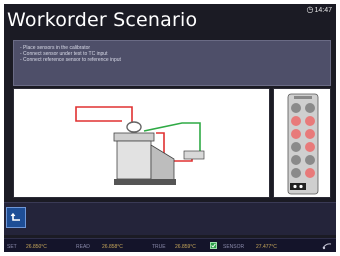 This screenshot has width=340, height=256. Describe the element at coordinates (323, 10) in the screenshot. I see `clock-time: 14:47` at that location.